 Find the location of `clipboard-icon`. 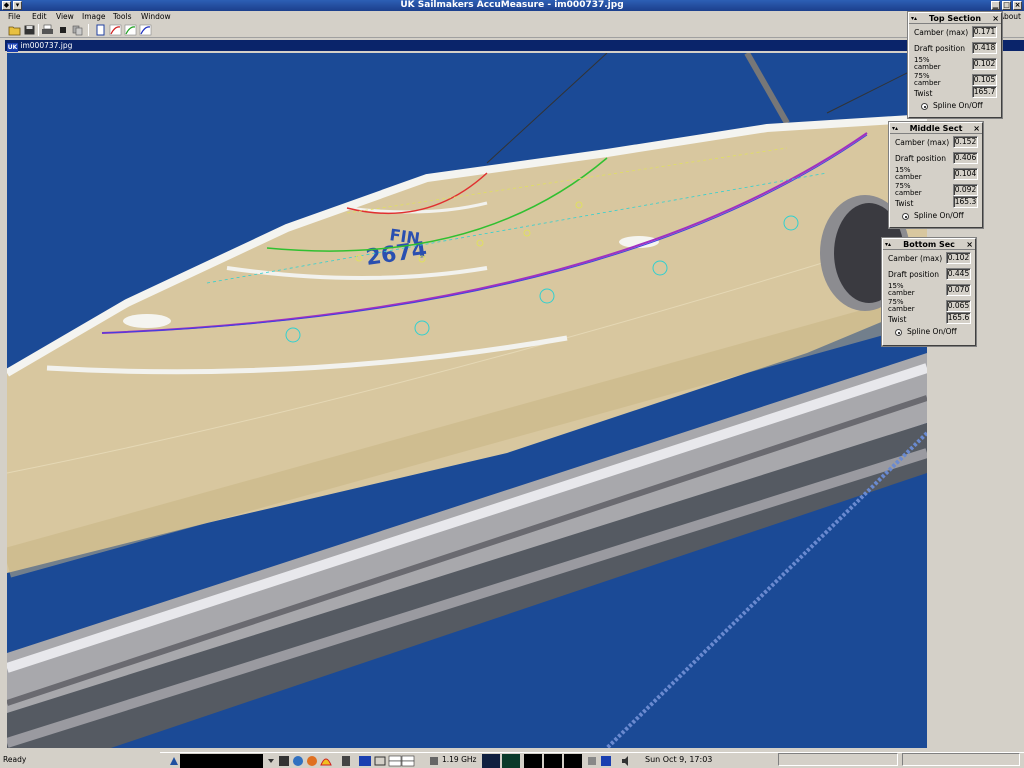

clipboard-icon is located at coordinates (592, 761).